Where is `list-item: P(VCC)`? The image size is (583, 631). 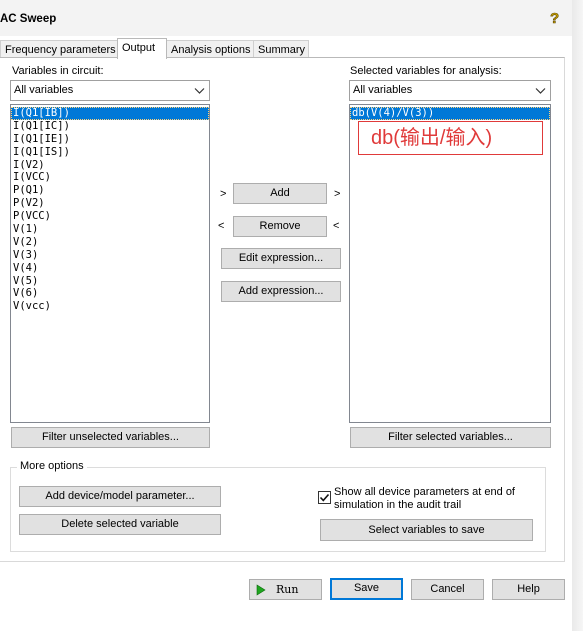 list-item: P(VCC) is located at coordinates (110, 216).